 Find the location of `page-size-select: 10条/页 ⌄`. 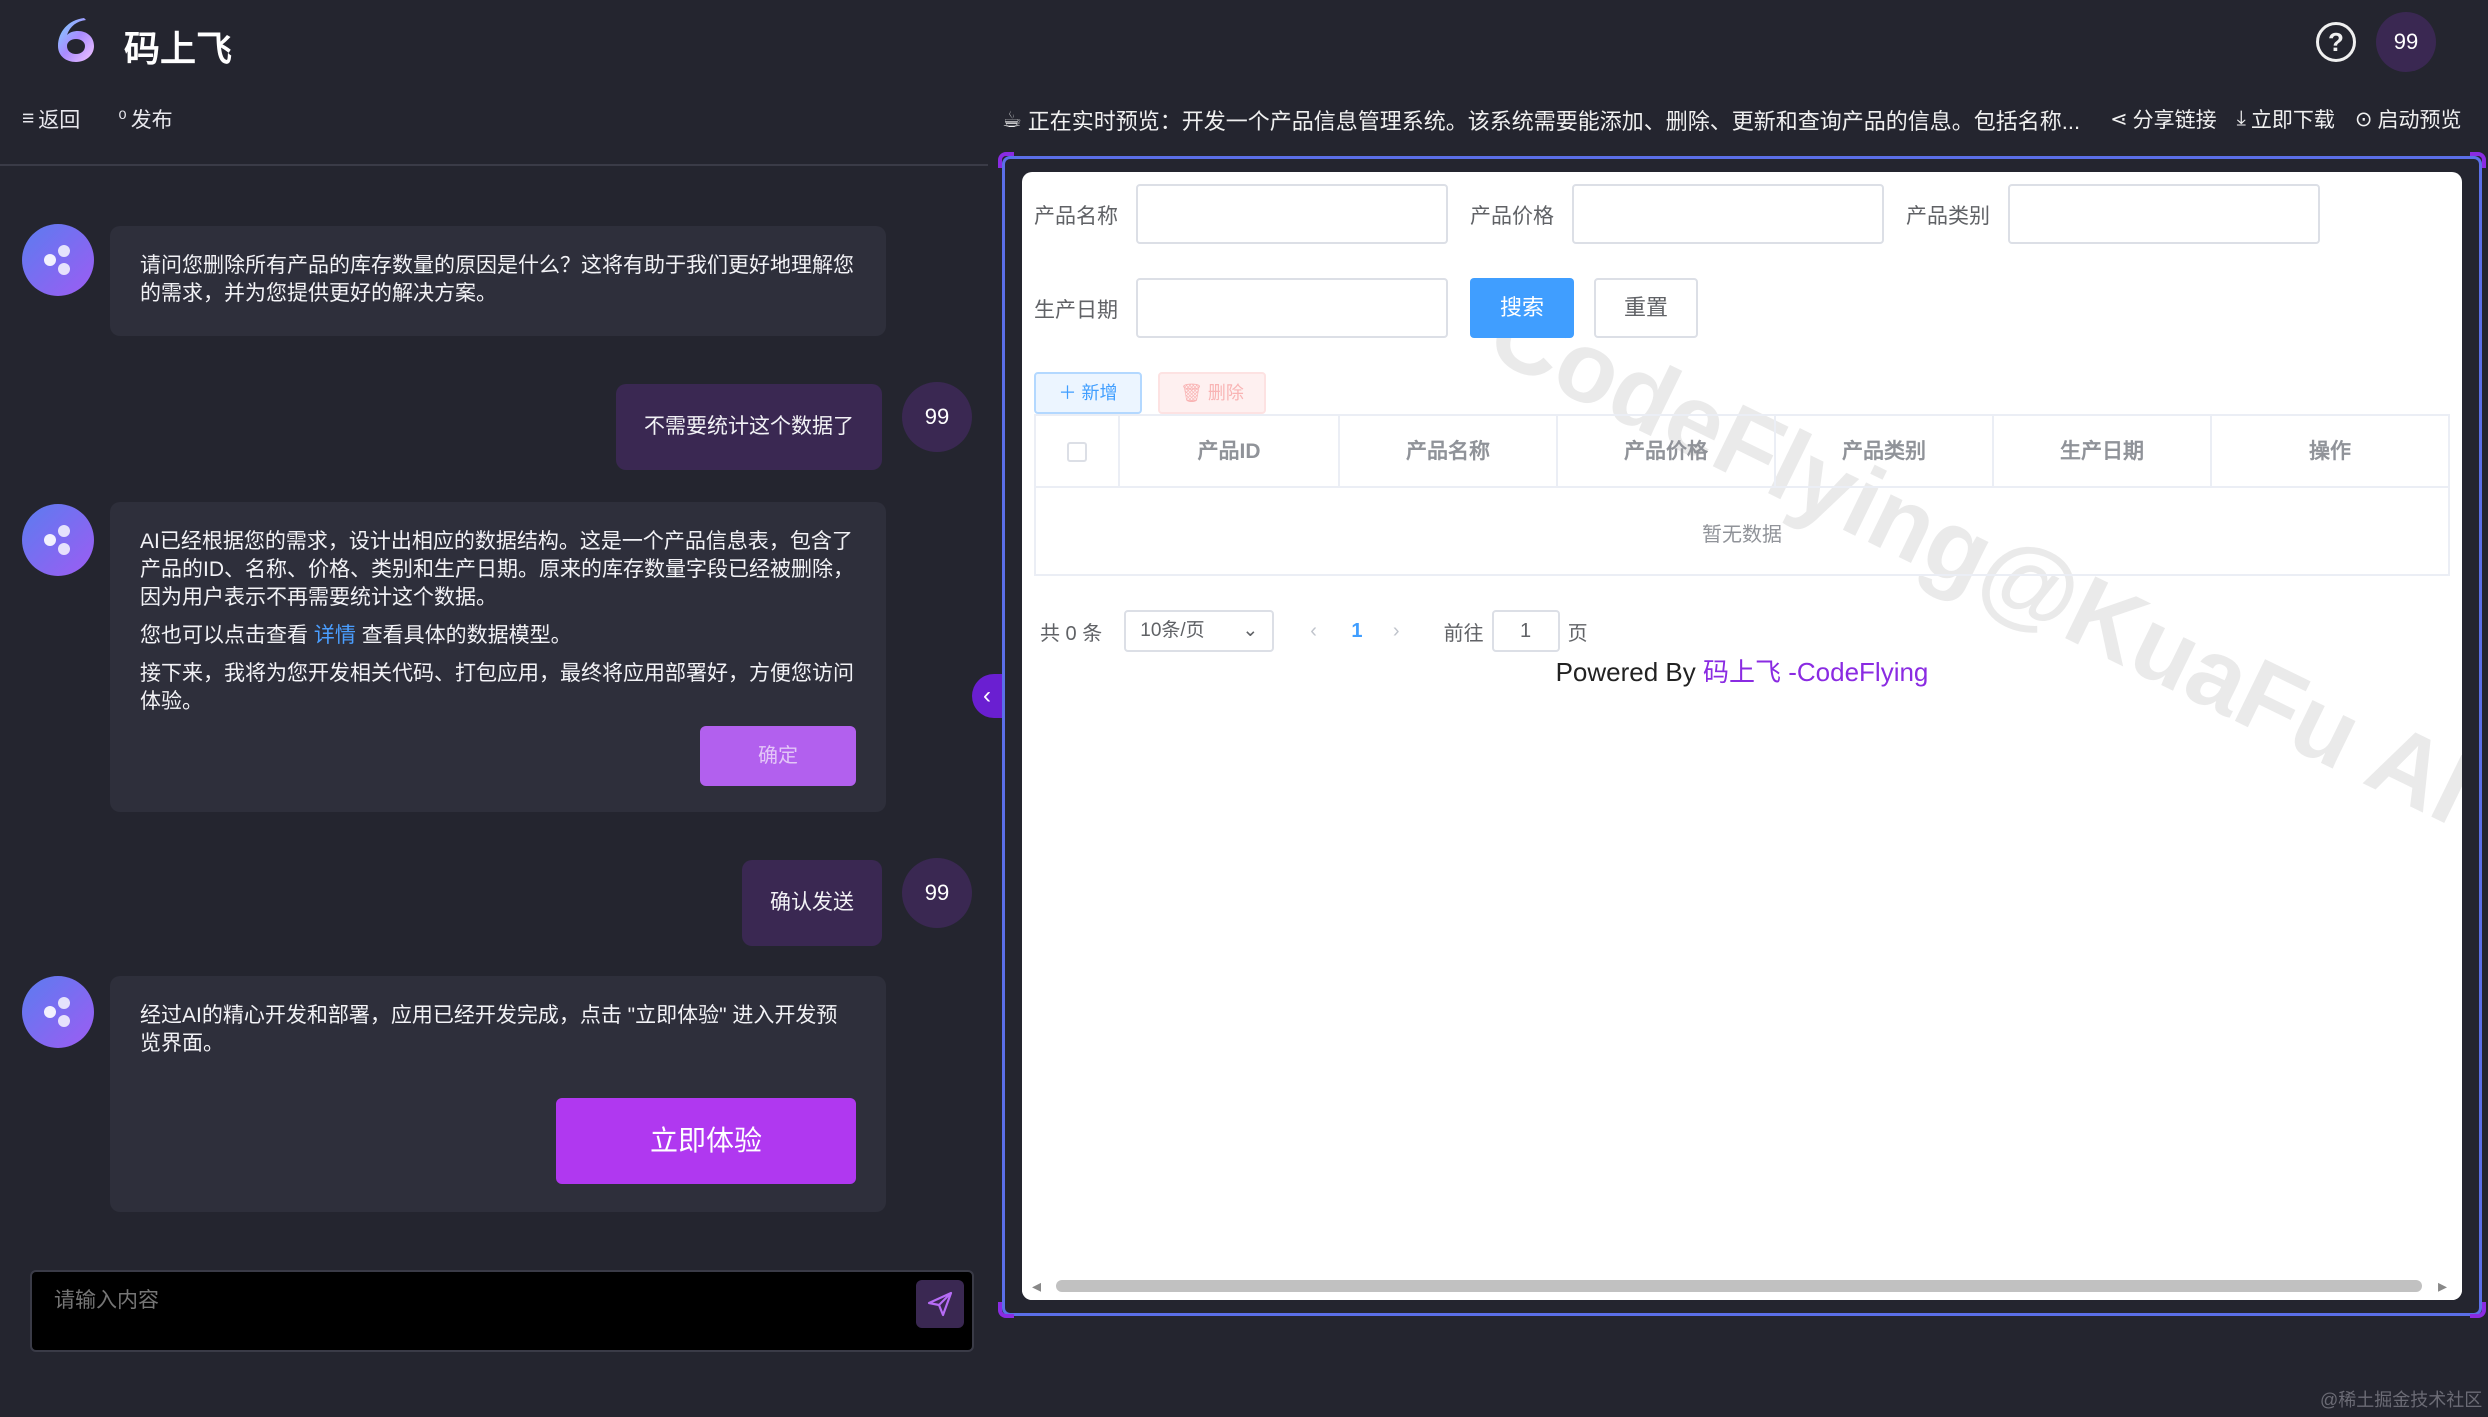

page-size-select: 10条/页 ⌄ is located at coordinates (1199, 631).